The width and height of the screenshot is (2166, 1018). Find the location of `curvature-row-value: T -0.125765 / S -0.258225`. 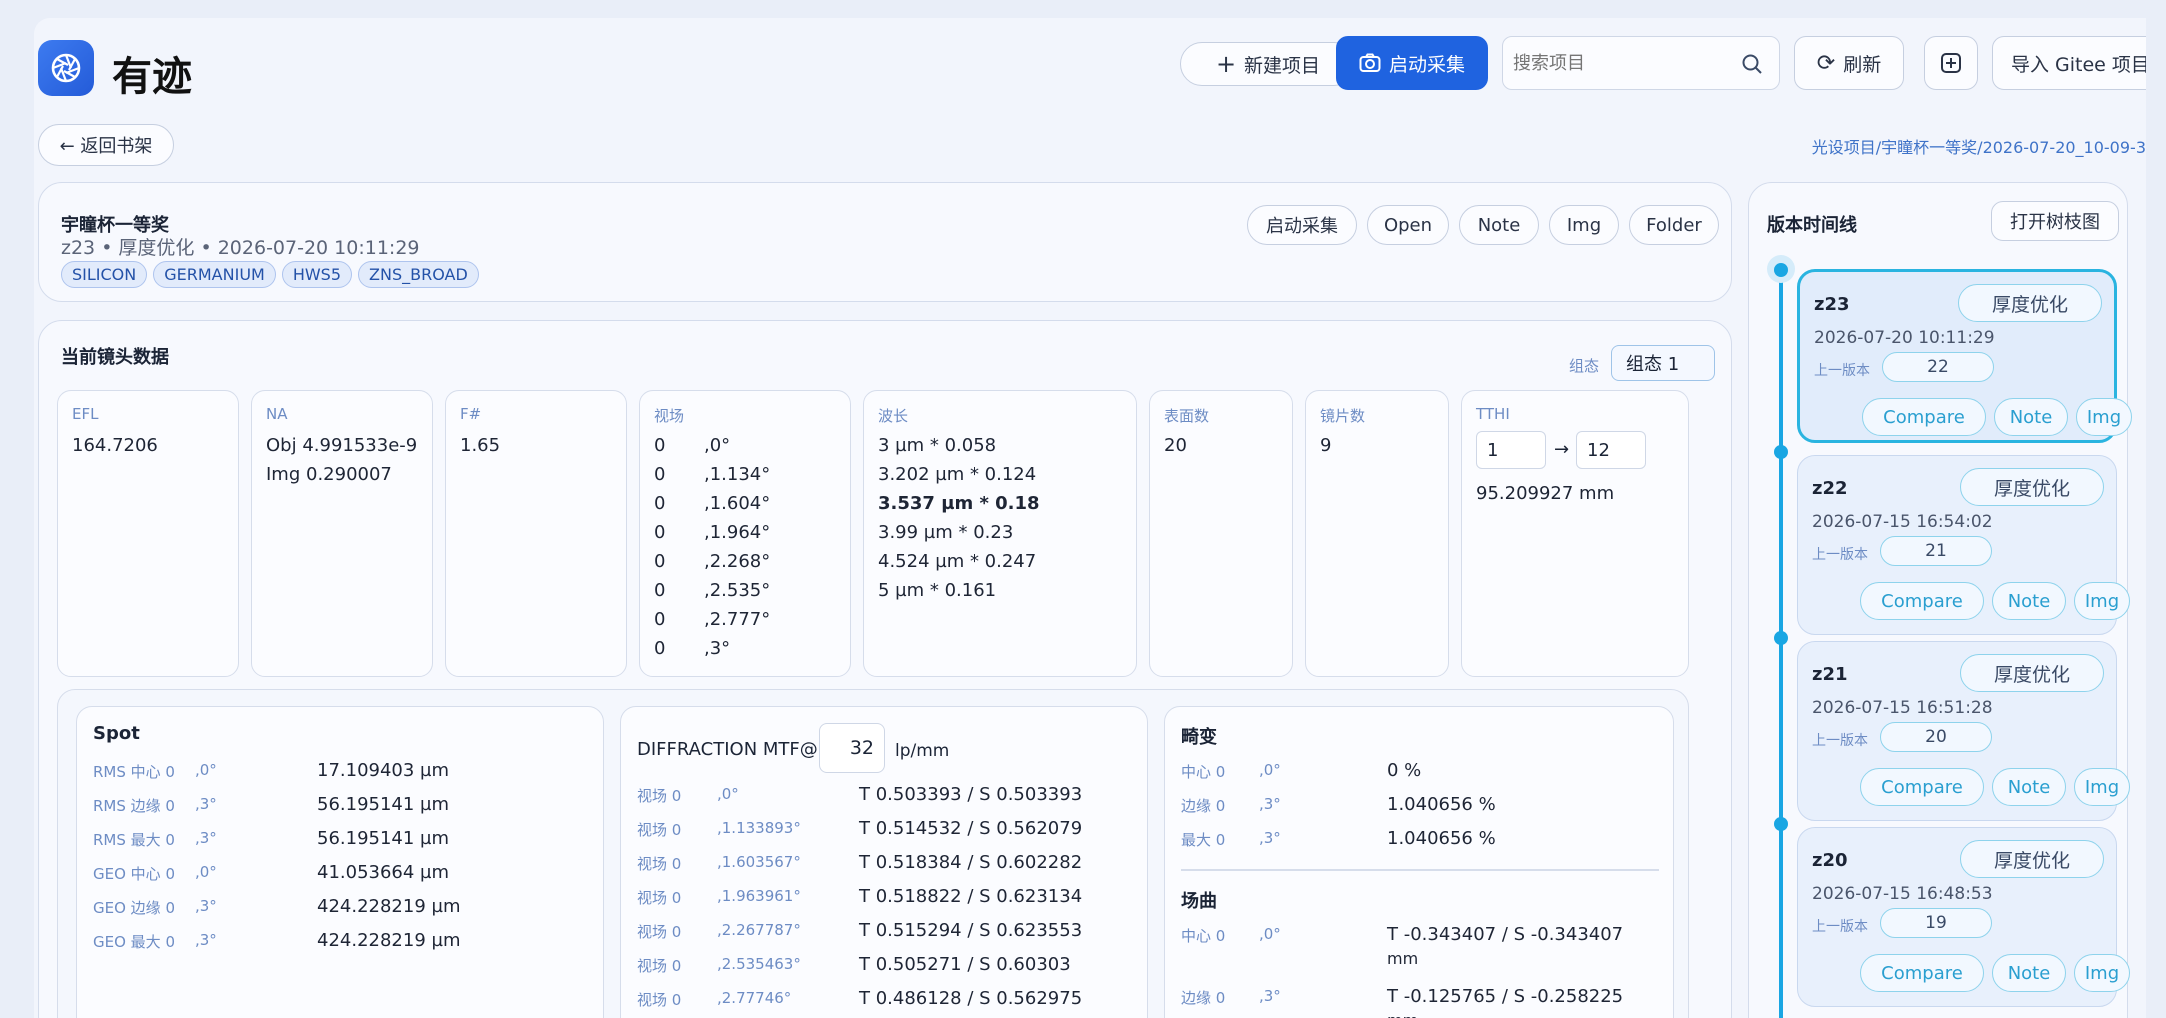

curvature-row-value: T -0.125765 / S -0.258225 is located at coordinates (1505, 996).